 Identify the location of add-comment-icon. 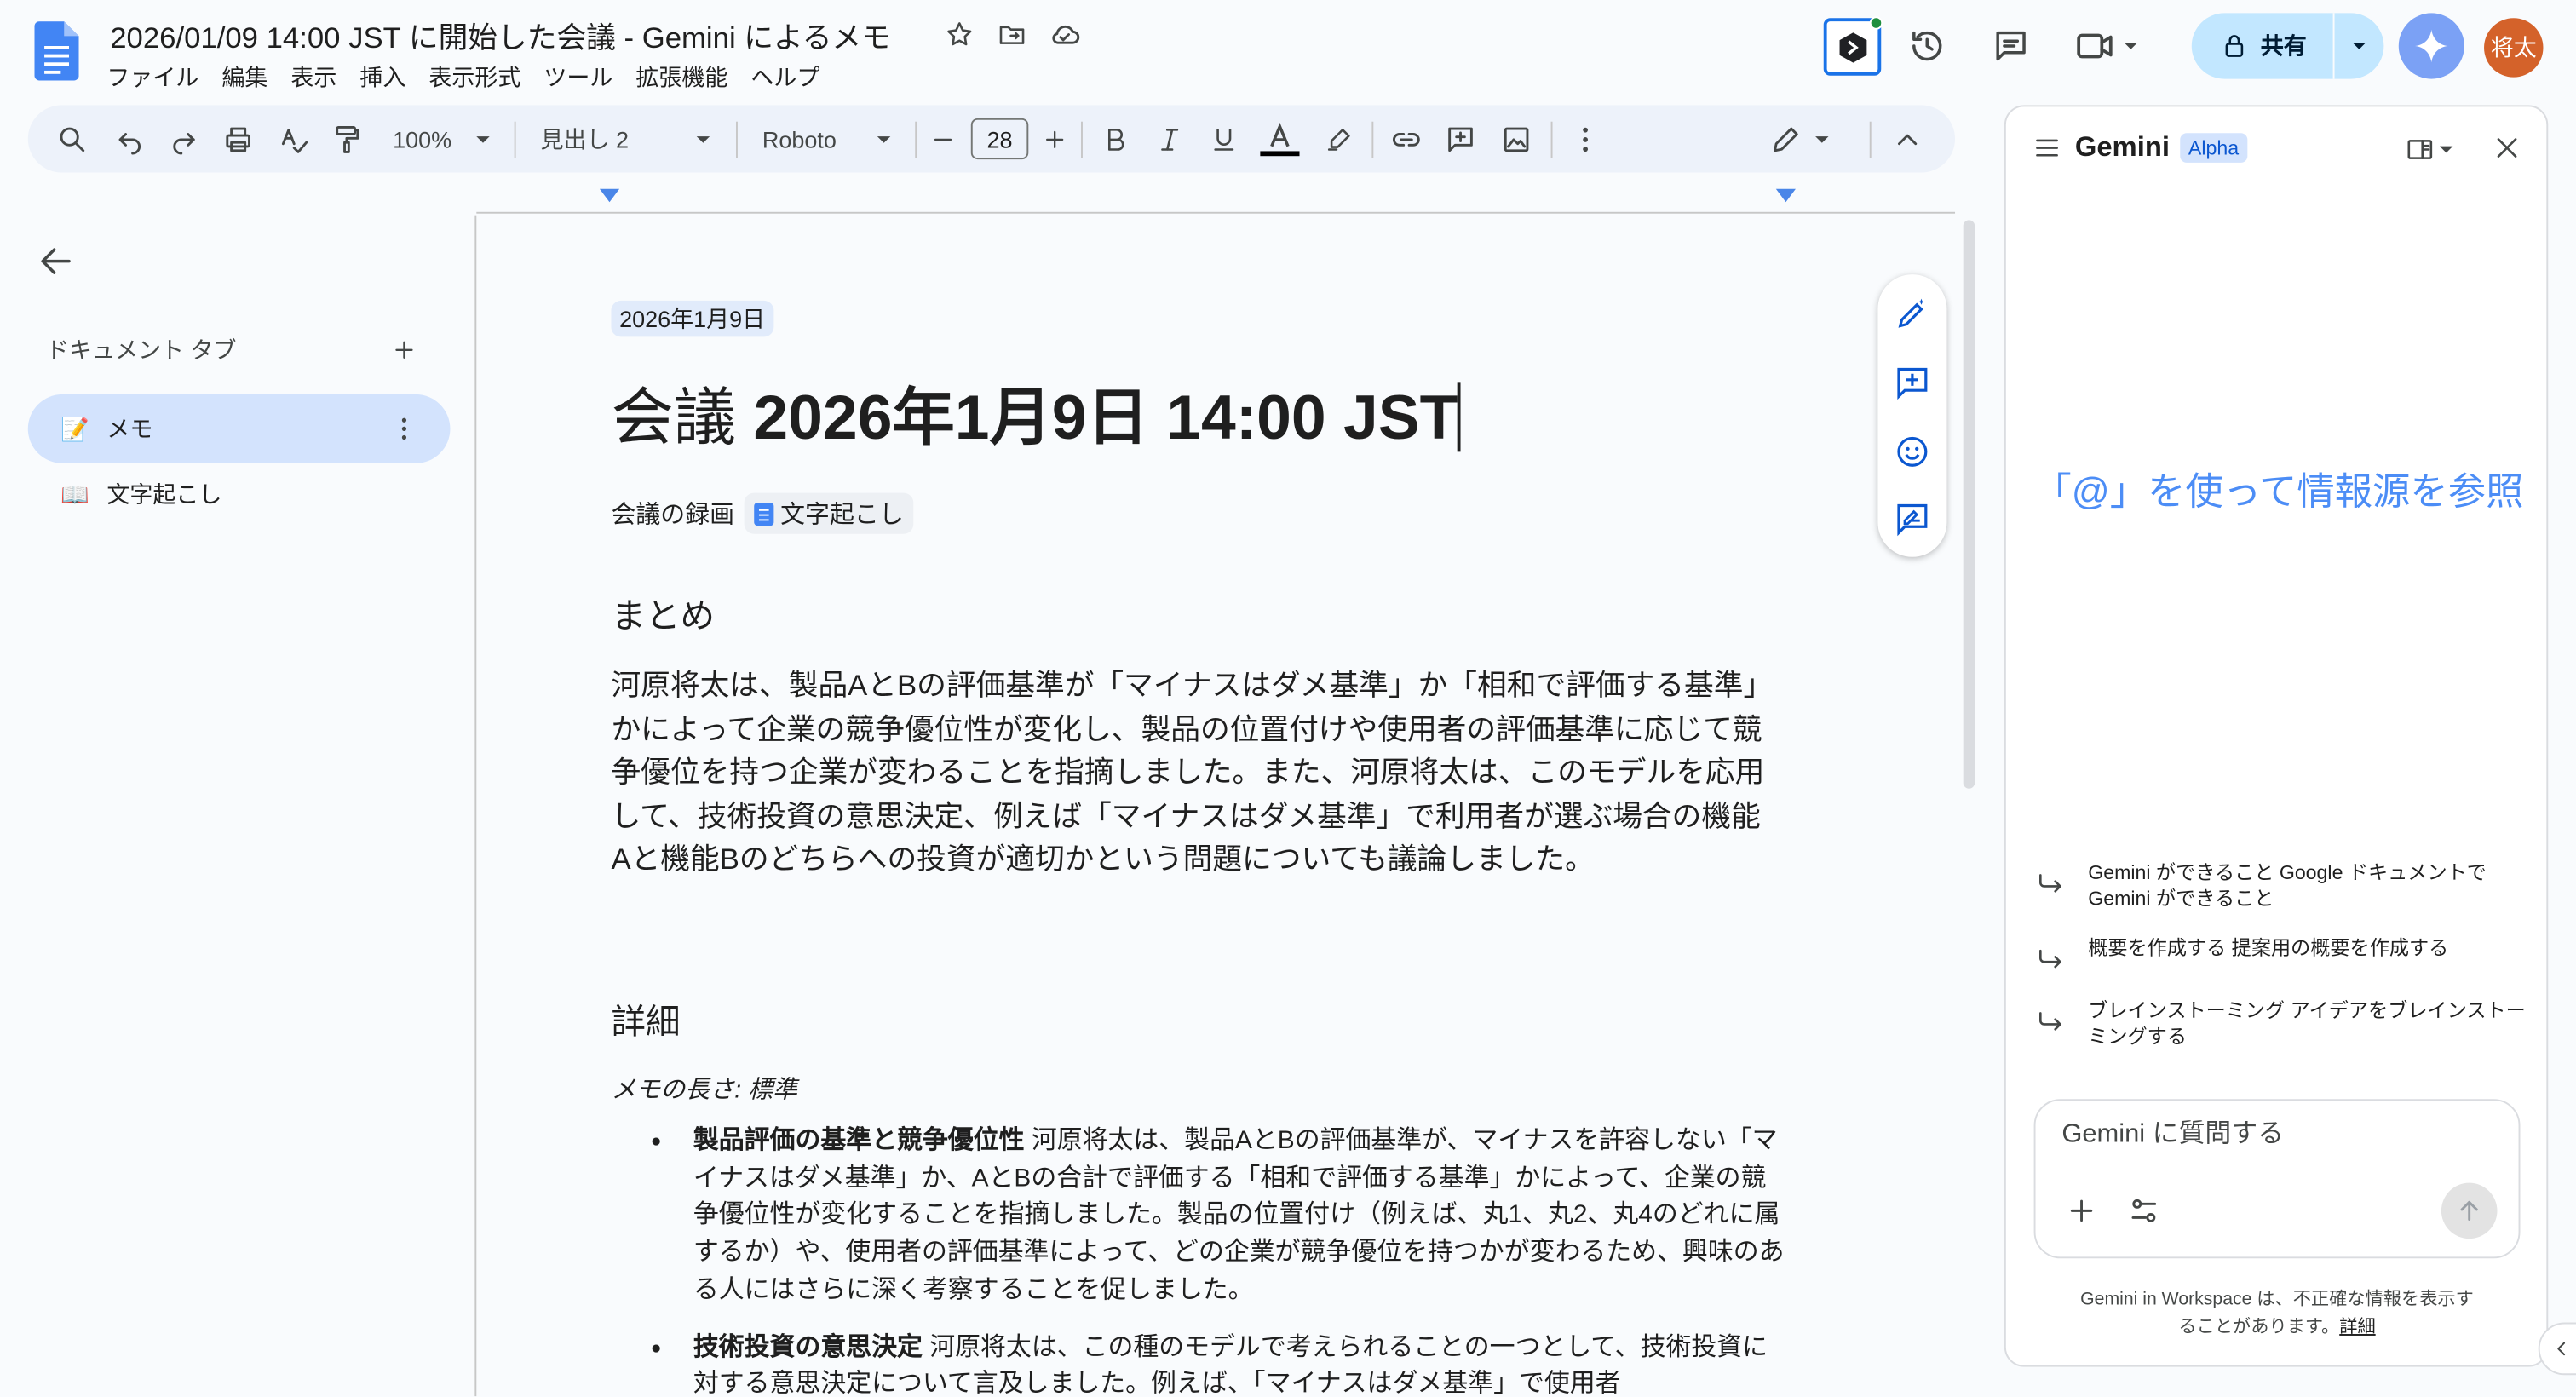
(1461, 139).